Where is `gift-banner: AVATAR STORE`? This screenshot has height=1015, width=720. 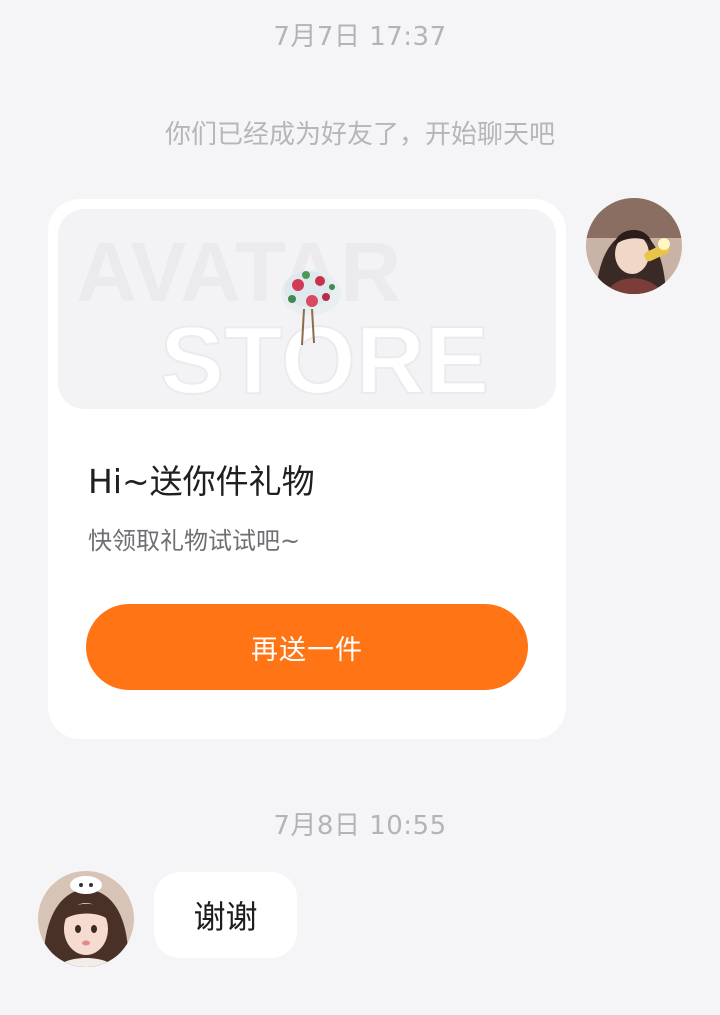 gift-banner: AVATAR STORE is located at coordinates (307, 309).